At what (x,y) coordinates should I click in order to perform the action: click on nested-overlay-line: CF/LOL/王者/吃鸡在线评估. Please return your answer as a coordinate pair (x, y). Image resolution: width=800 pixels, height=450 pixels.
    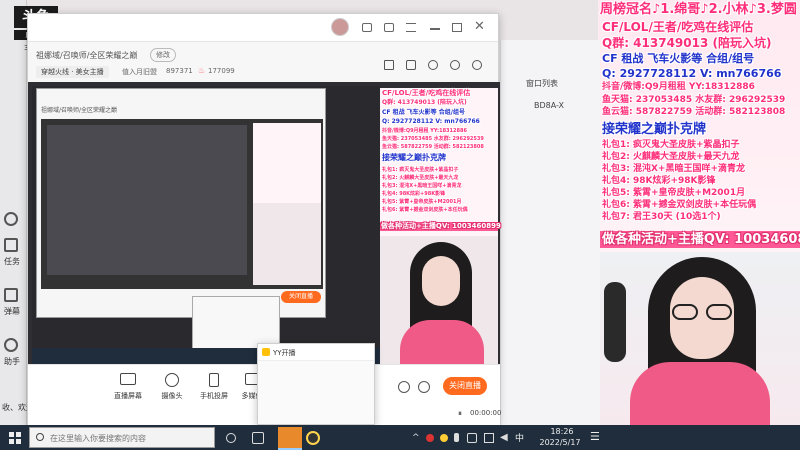
    Looking at the image, I should click on (426, 93).